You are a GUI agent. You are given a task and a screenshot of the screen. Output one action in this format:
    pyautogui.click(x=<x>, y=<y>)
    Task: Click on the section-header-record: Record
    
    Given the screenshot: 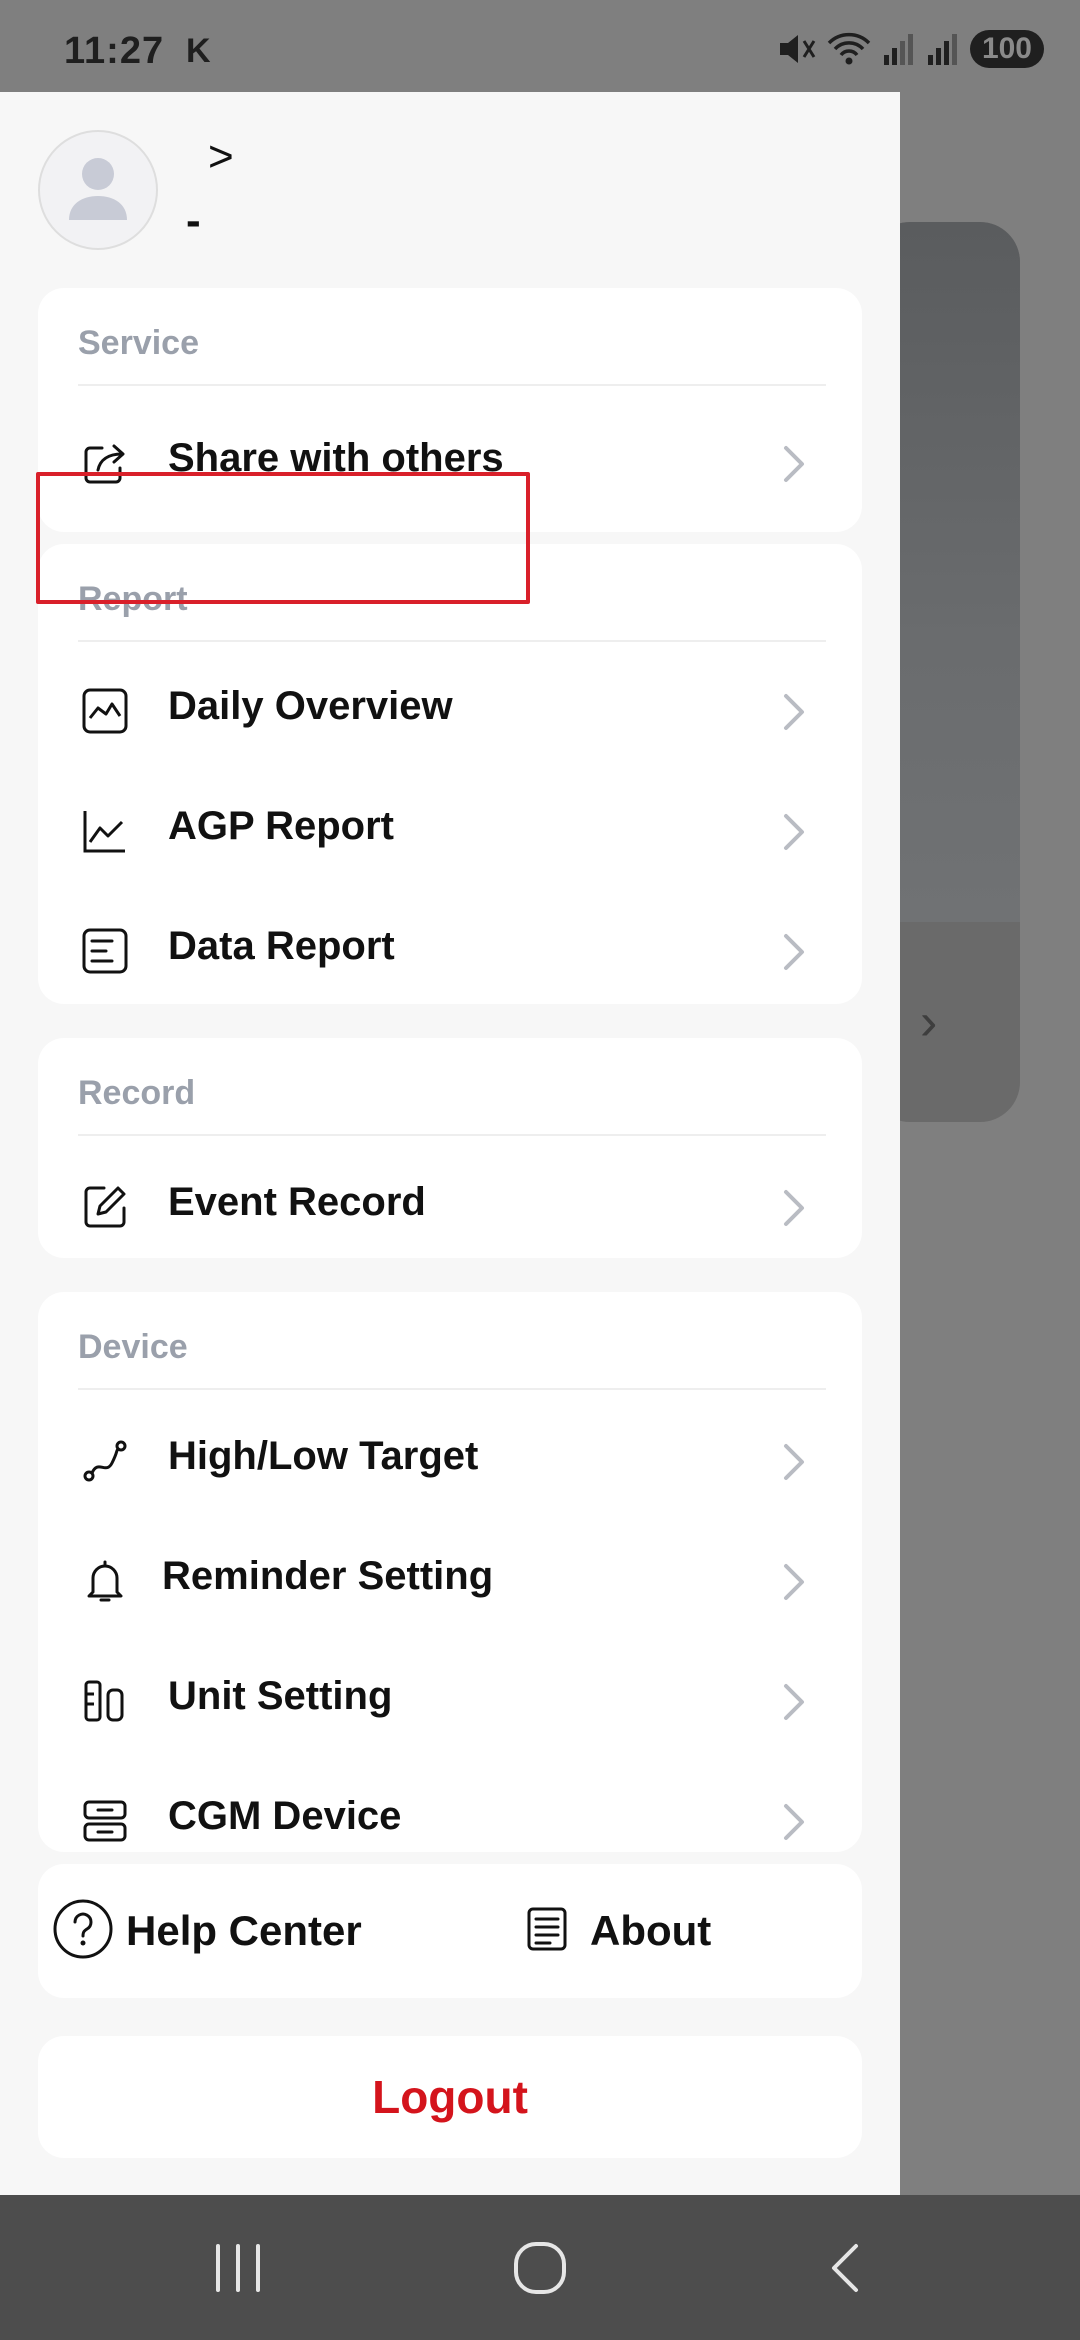 What is the action you would take?
    pyautogui.click(x=137, y=1093)
    